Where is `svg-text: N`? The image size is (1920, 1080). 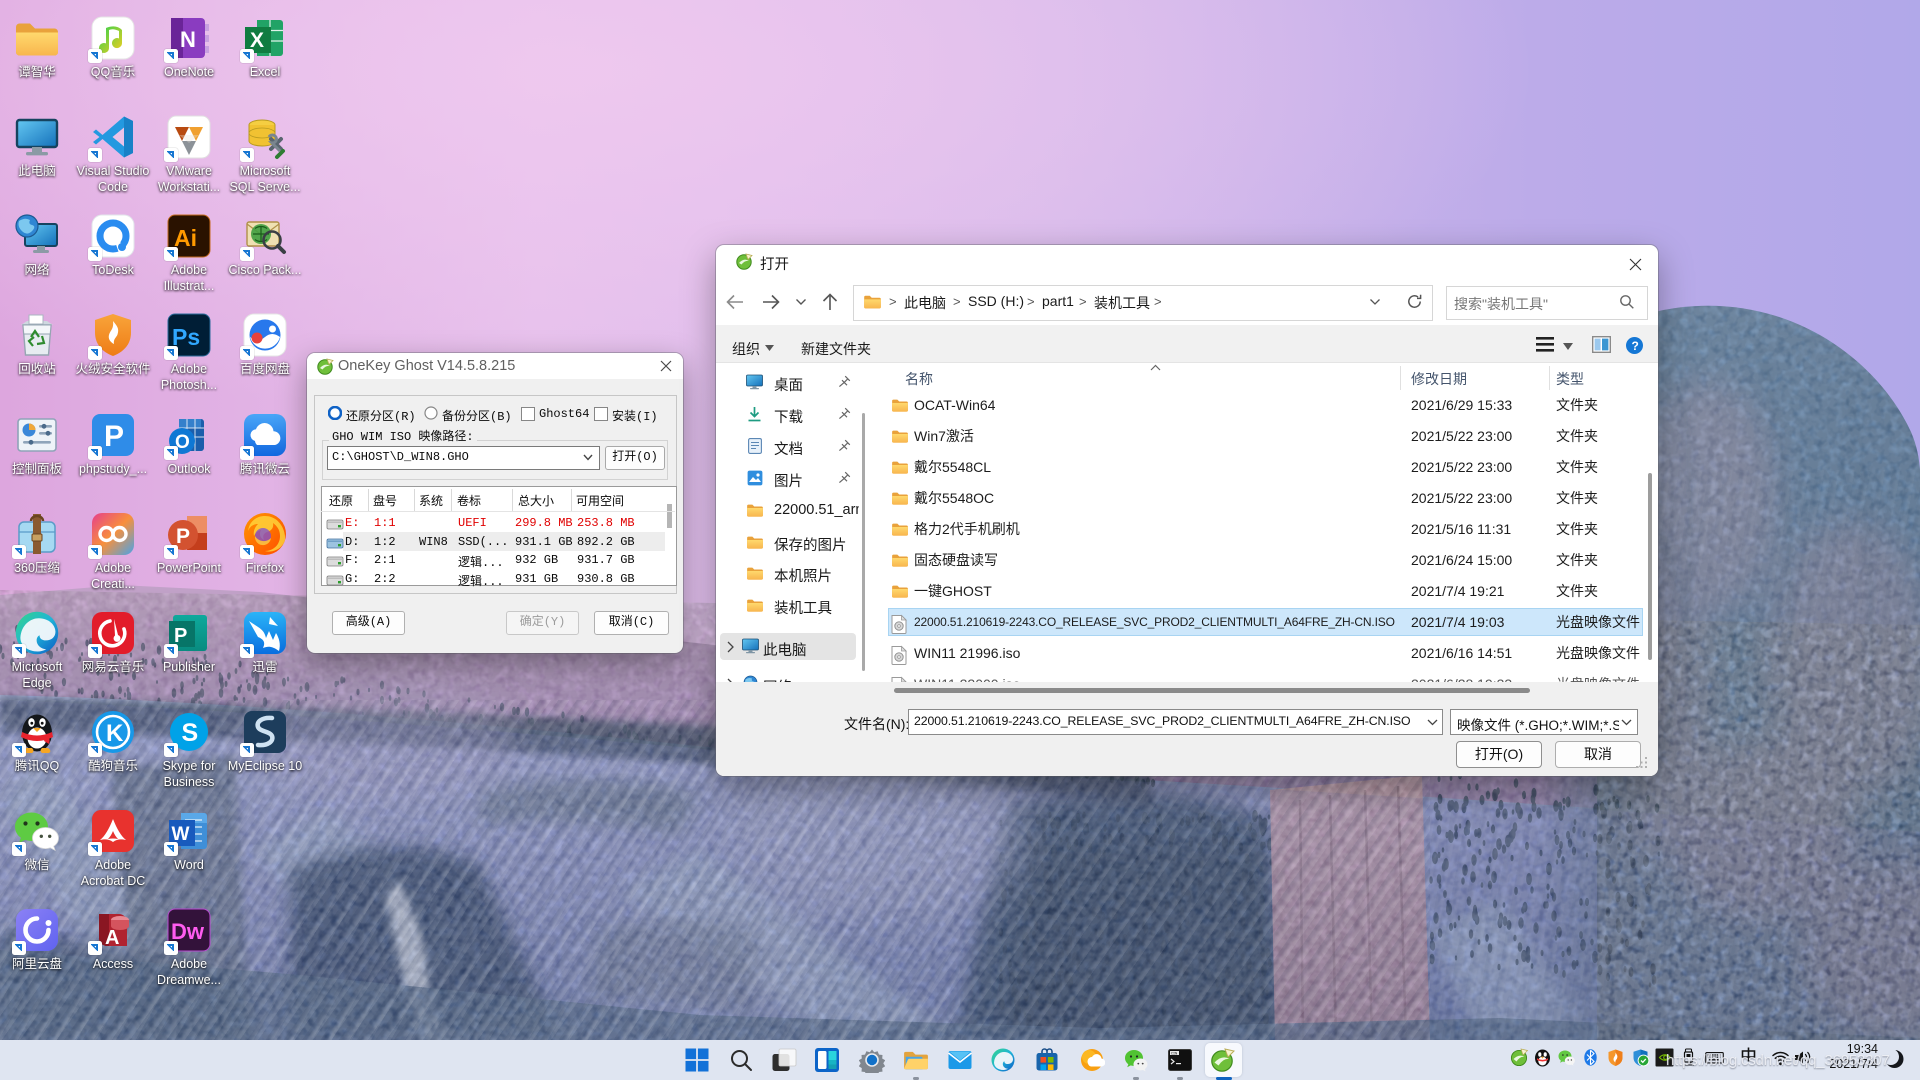 svg-text: N is located at coordinates (188, 39).